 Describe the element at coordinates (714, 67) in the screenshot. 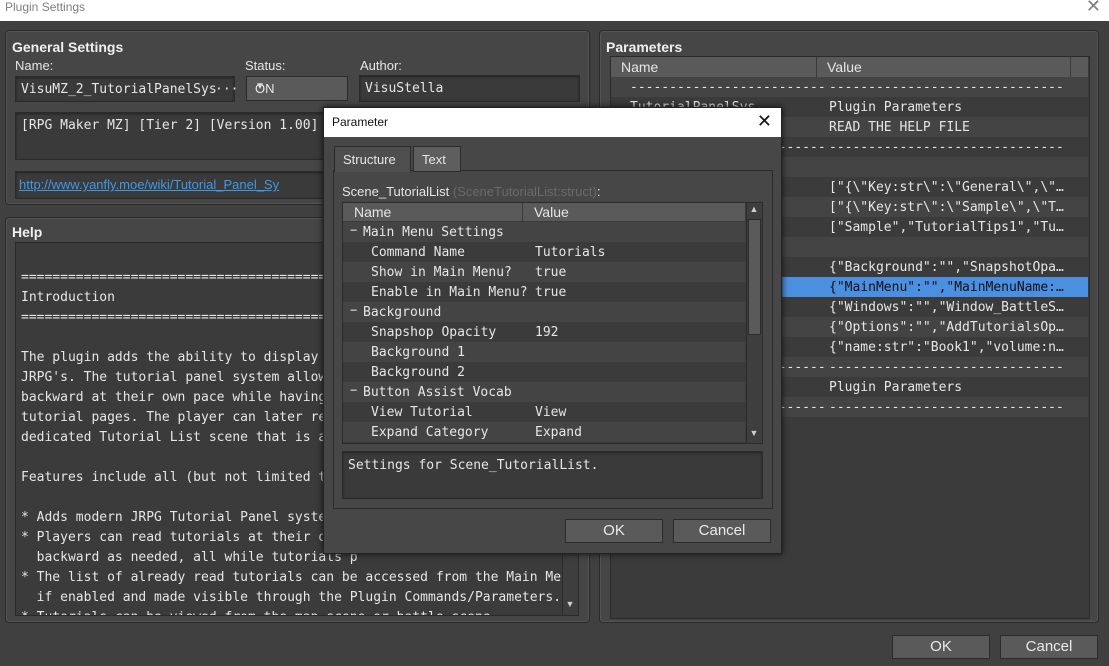

I see `parameters-header-name: Name` at that location.